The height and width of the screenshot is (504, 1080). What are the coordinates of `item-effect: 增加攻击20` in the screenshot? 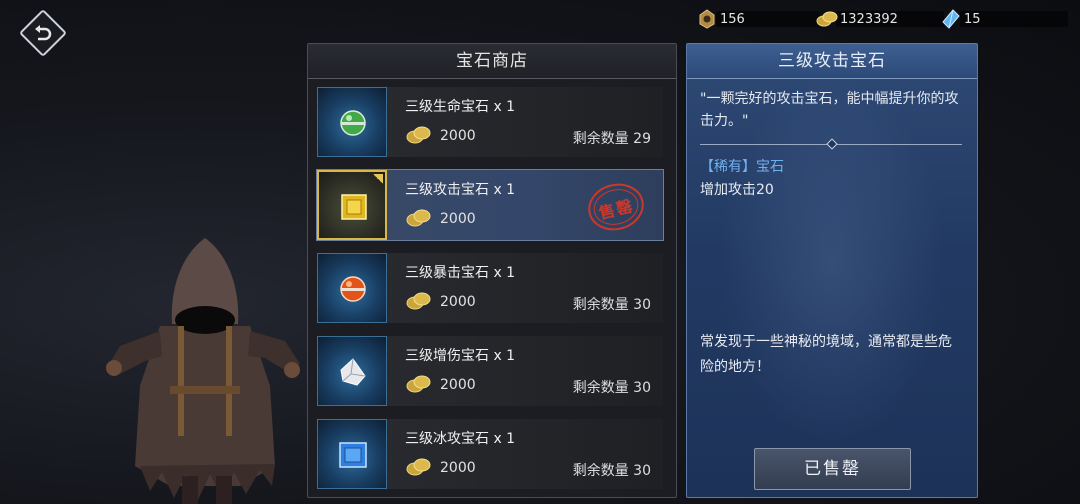 It's located at (737, 190).